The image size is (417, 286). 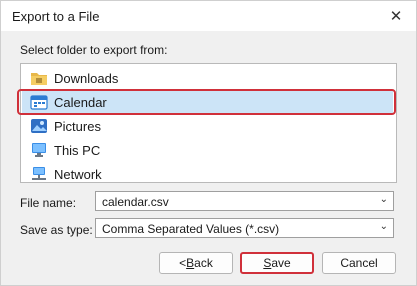 I want to click on close-button: ✕, so click(x=396, y=16).